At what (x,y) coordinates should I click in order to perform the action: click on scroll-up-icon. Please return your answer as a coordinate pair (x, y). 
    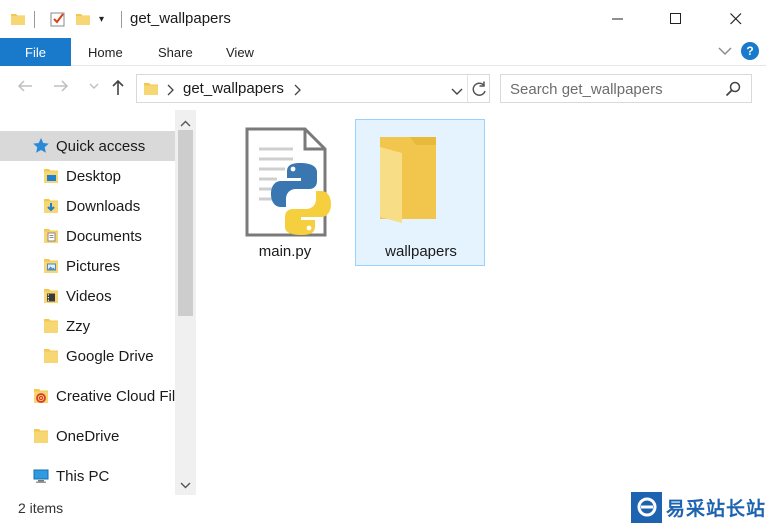
    Looking at the image, I should click on (185, 123).